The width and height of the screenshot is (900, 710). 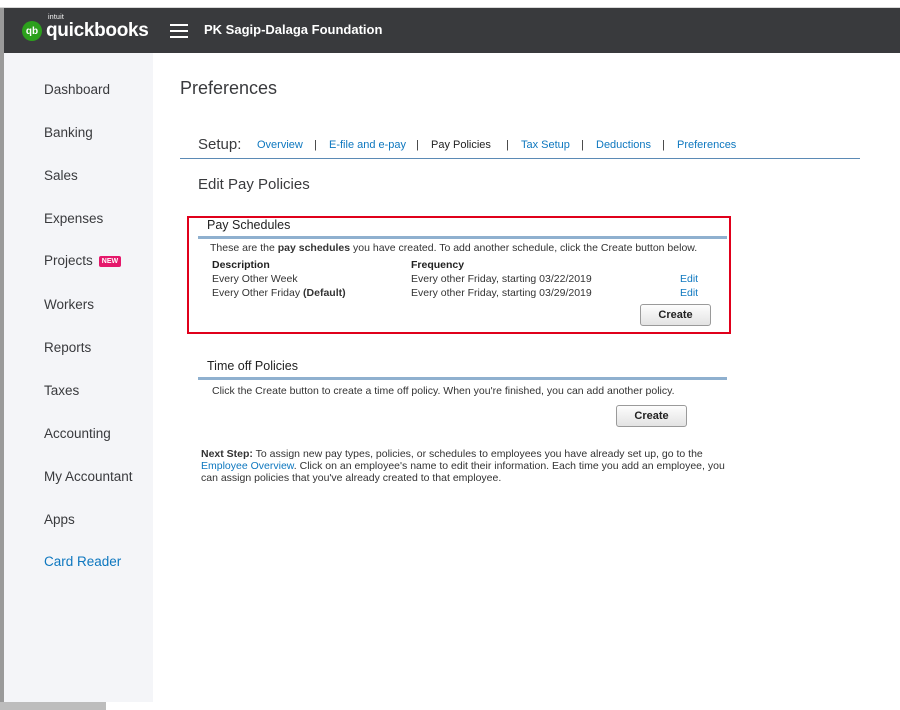 What do you see at coordinates (68, 260) in the screenshot?
I see `sidebar-item-label: Projects` at bounding box center [68, 260].